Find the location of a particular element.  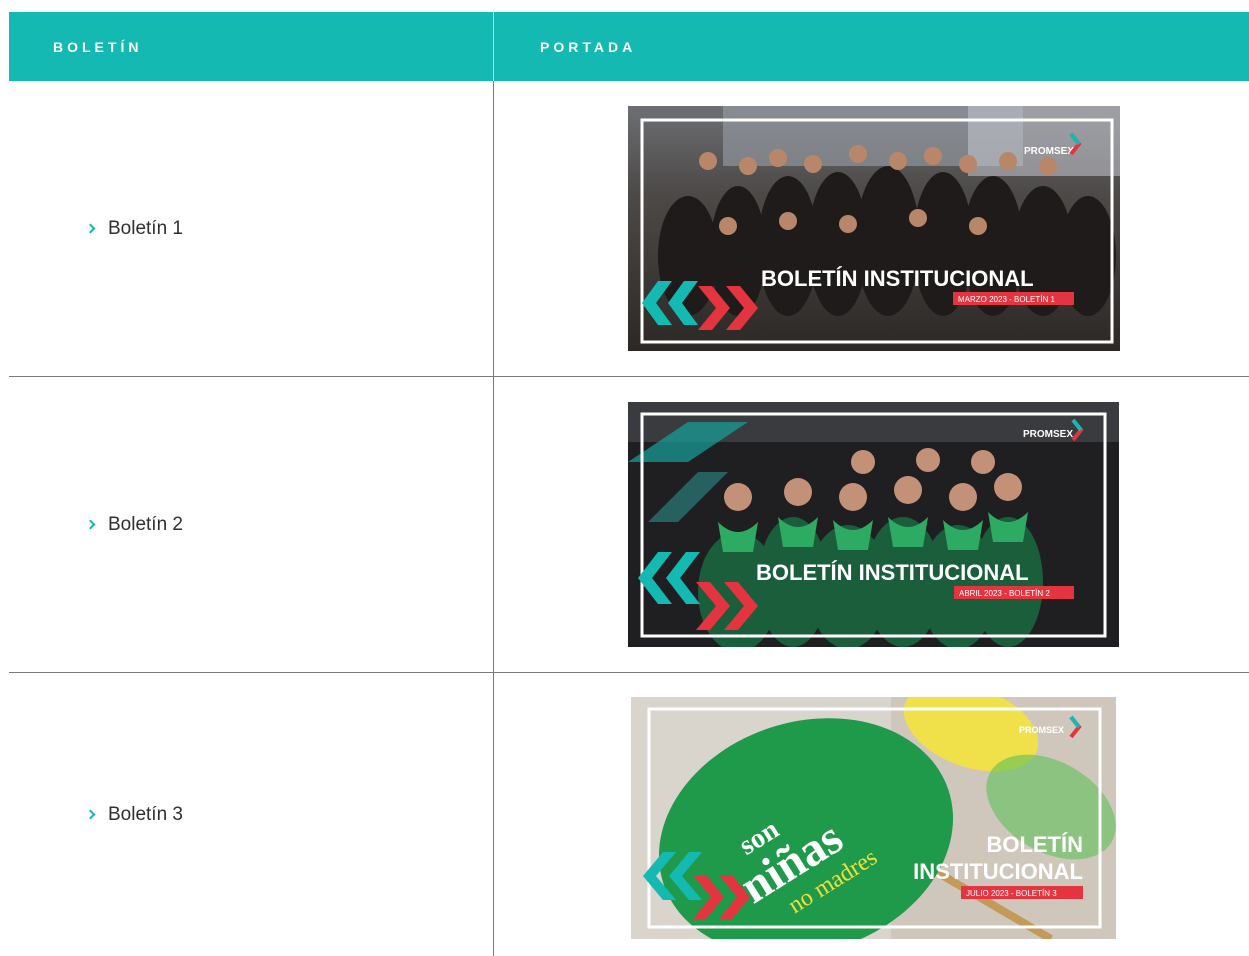

bulletin-cell: Boletín 1 is located at coordinates (251, 228).